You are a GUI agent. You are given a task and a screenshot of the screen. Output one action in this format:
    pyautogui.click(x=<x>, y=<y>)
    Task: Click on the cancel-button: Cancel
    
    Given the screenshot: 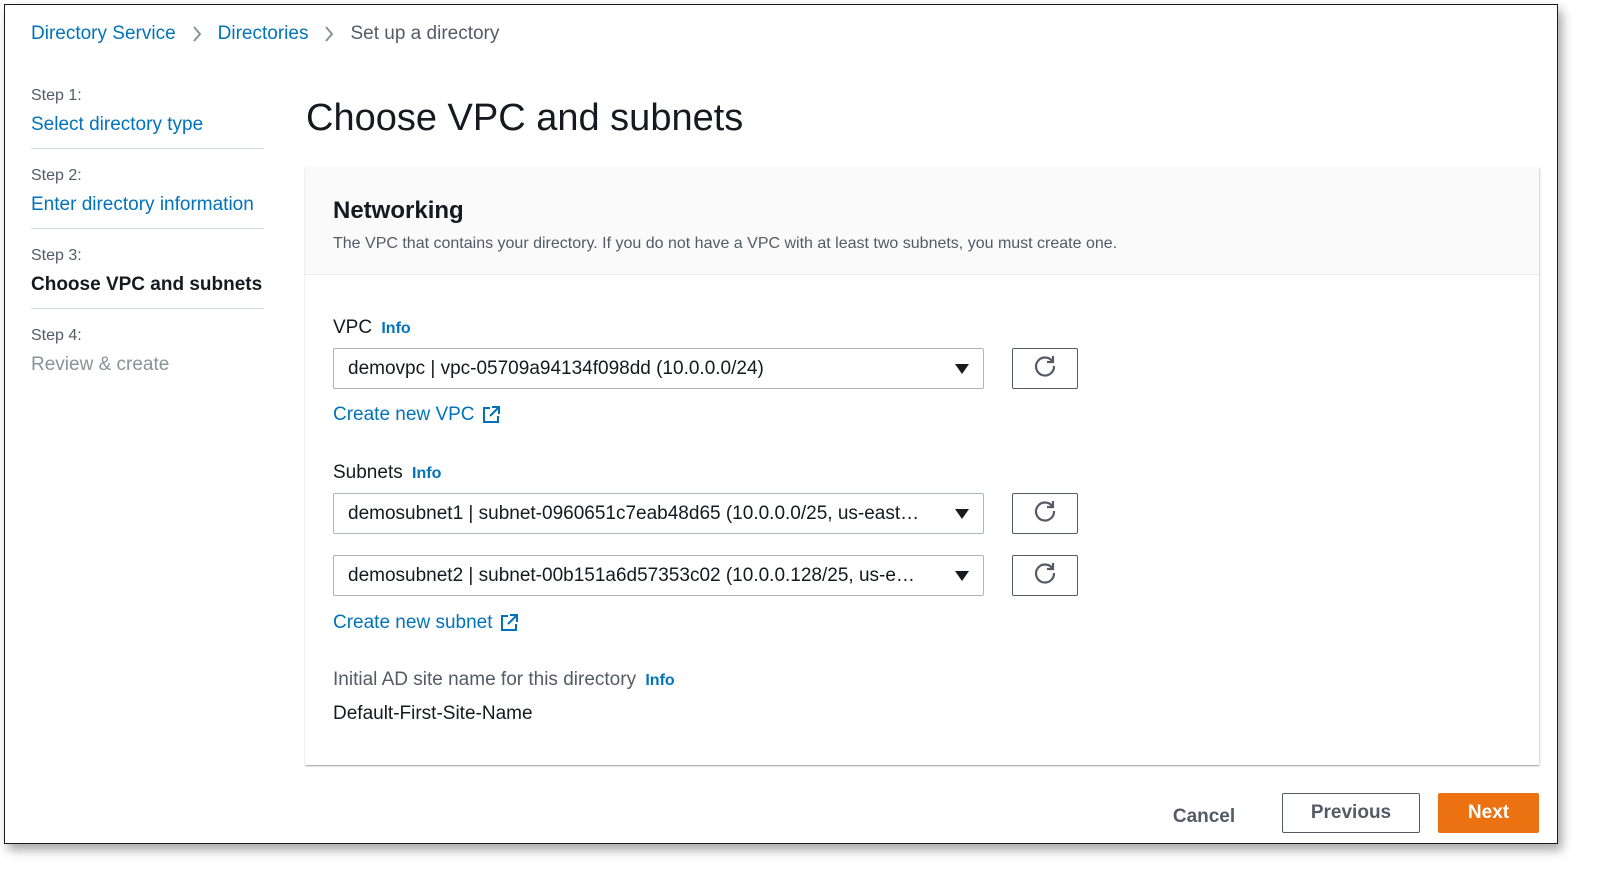 What is the action you would take?
    pyautogui.click(x=1204, y=817)
    